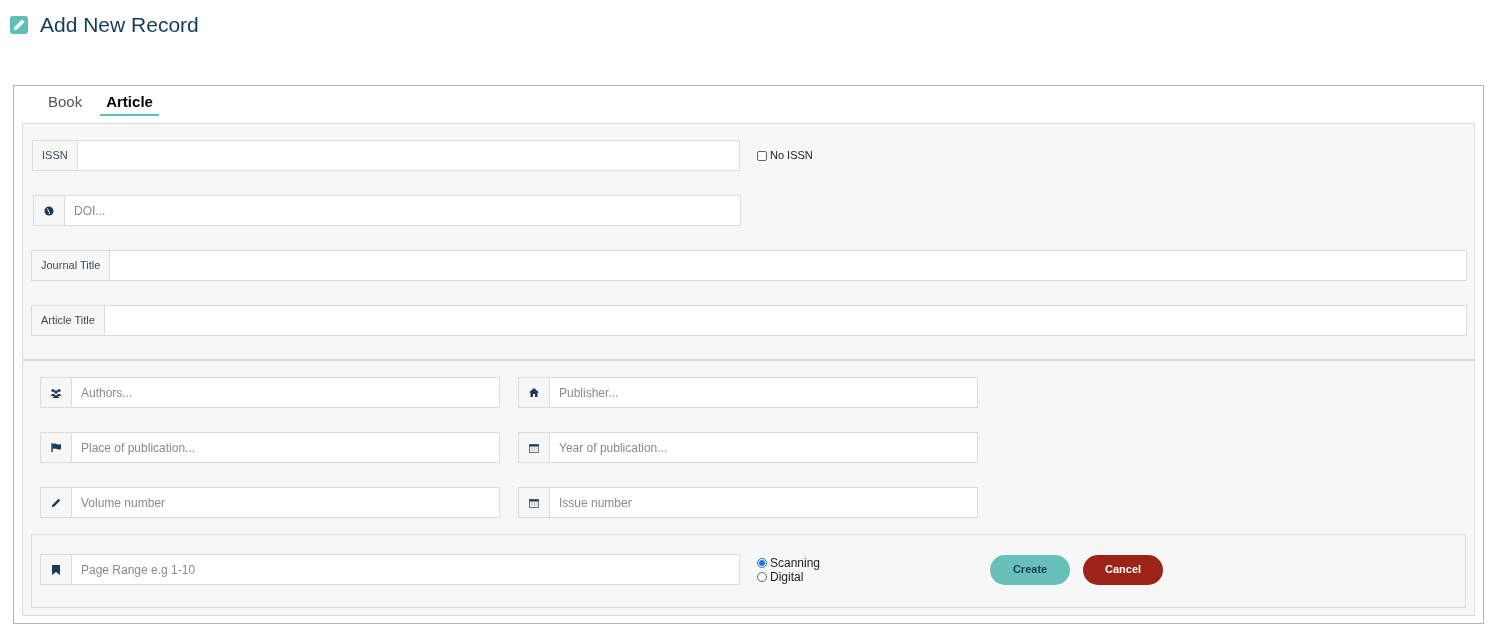  Describe the element at coordinates (56, 502) in the screenshot. I see `pencil-icon` at that location.